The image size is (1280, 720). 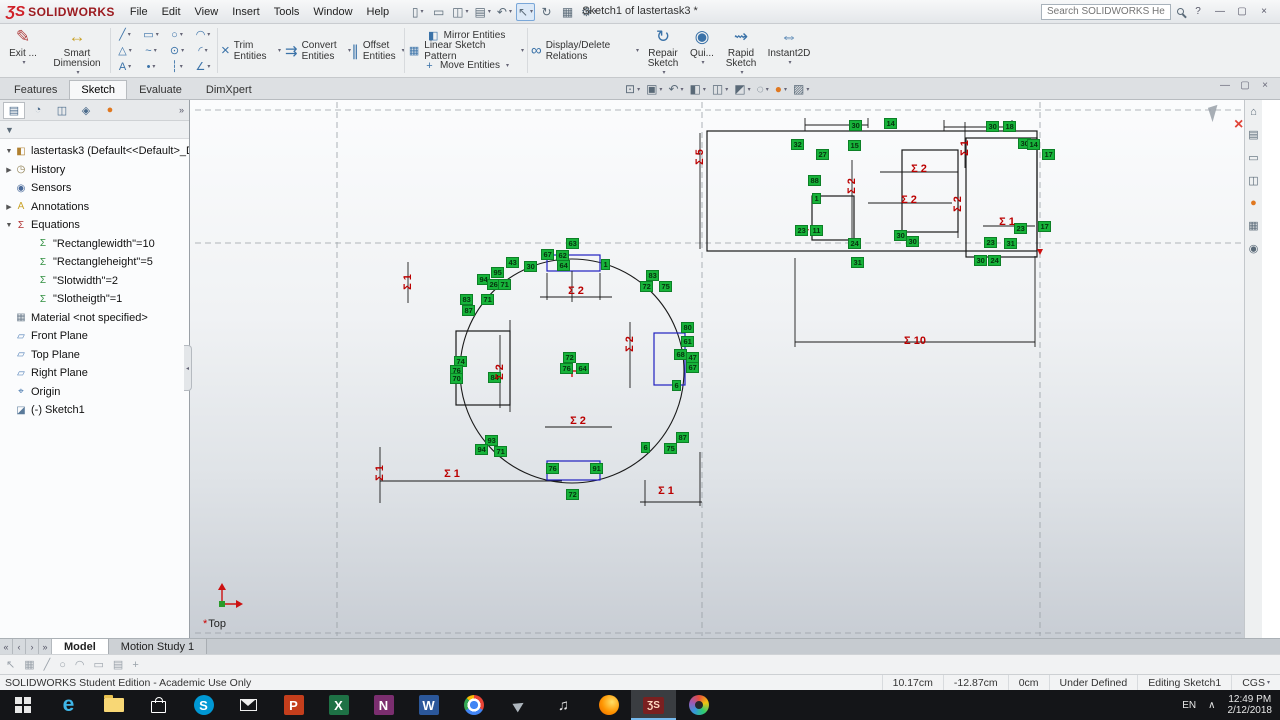 I want to click on sheet-nav-2: ›, so click(x=32, y=646).